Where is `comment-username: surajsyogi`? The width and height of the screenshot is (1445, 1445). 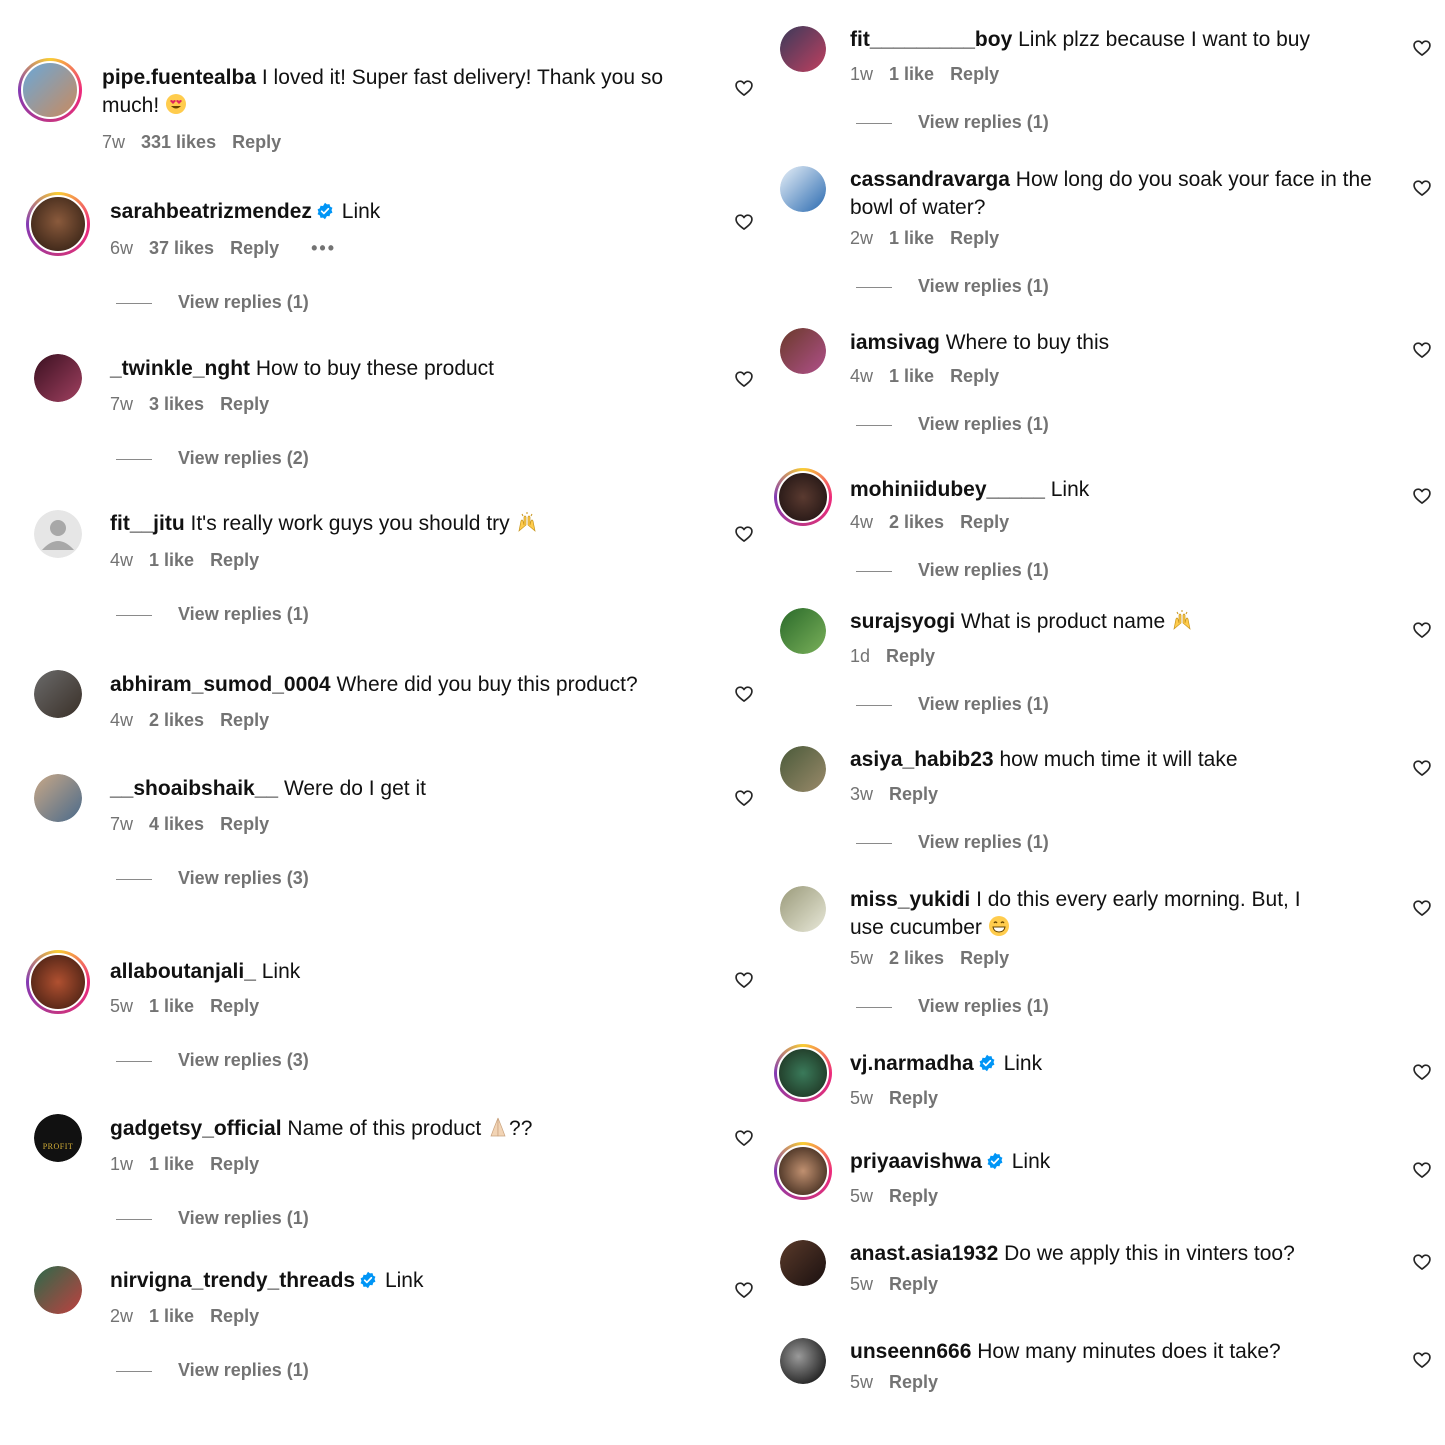 comment-username: surajsyogi is located at coordinates (902, 621).